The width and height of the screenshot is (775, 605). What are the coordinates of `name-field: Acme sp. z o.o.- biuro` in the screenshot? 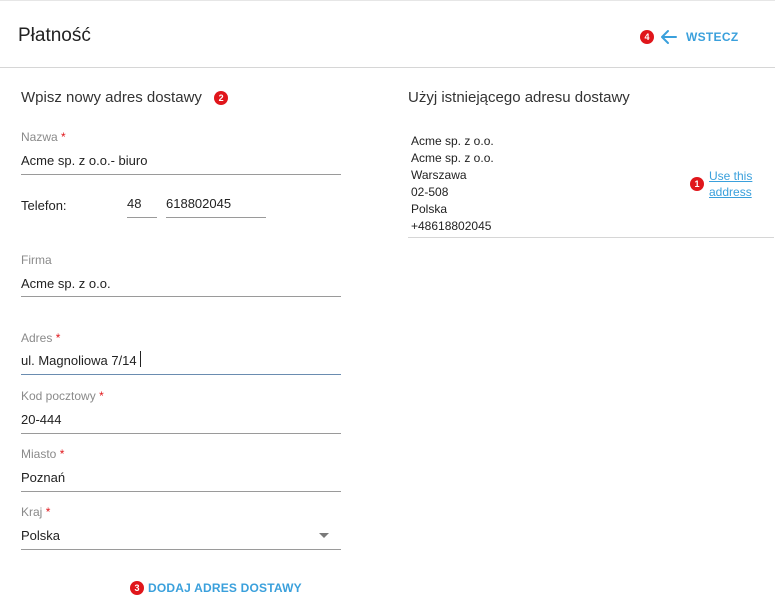 It's located at (84, 160).